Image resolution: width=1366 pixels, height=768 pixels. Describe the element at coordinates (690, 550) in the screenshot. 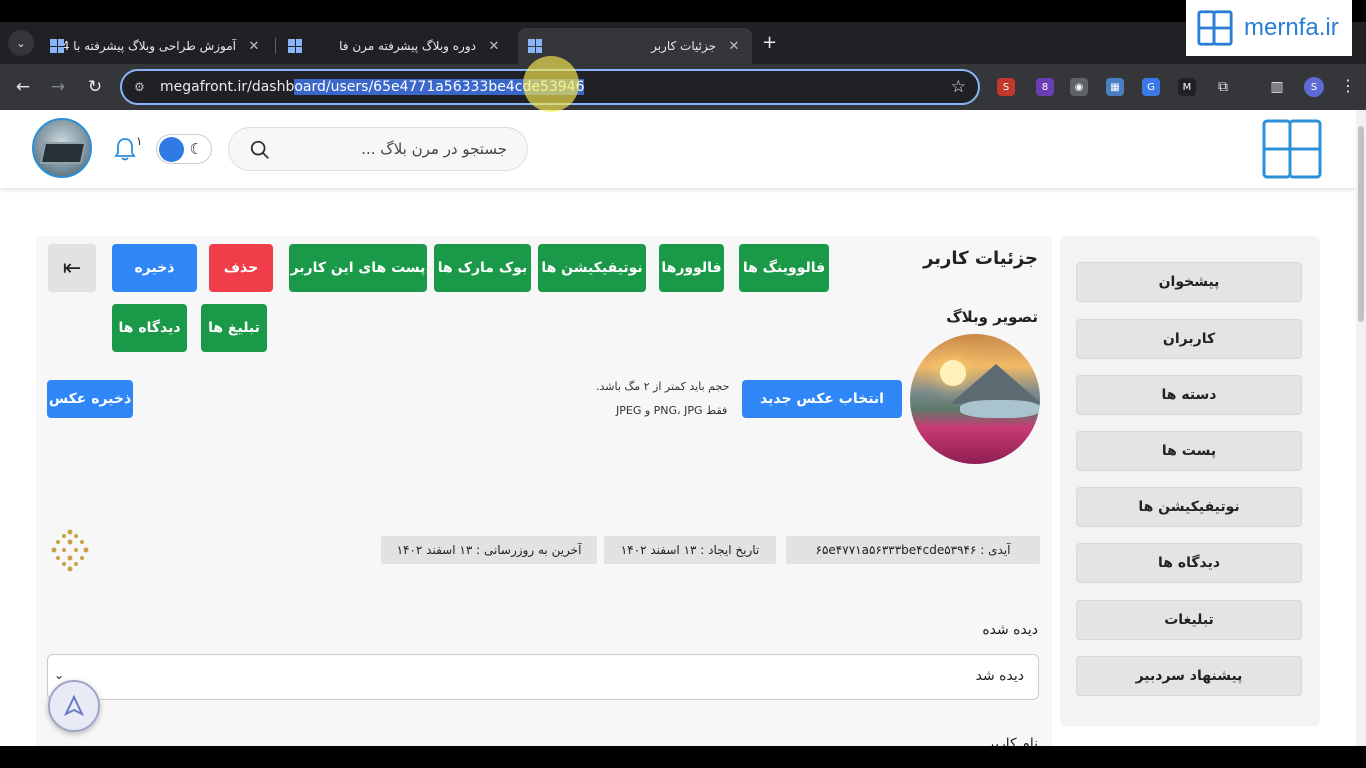

I see `created-date-box: تاریخ ایجاد : ۱۳ اسفند ۱۴۰۲` at that location.